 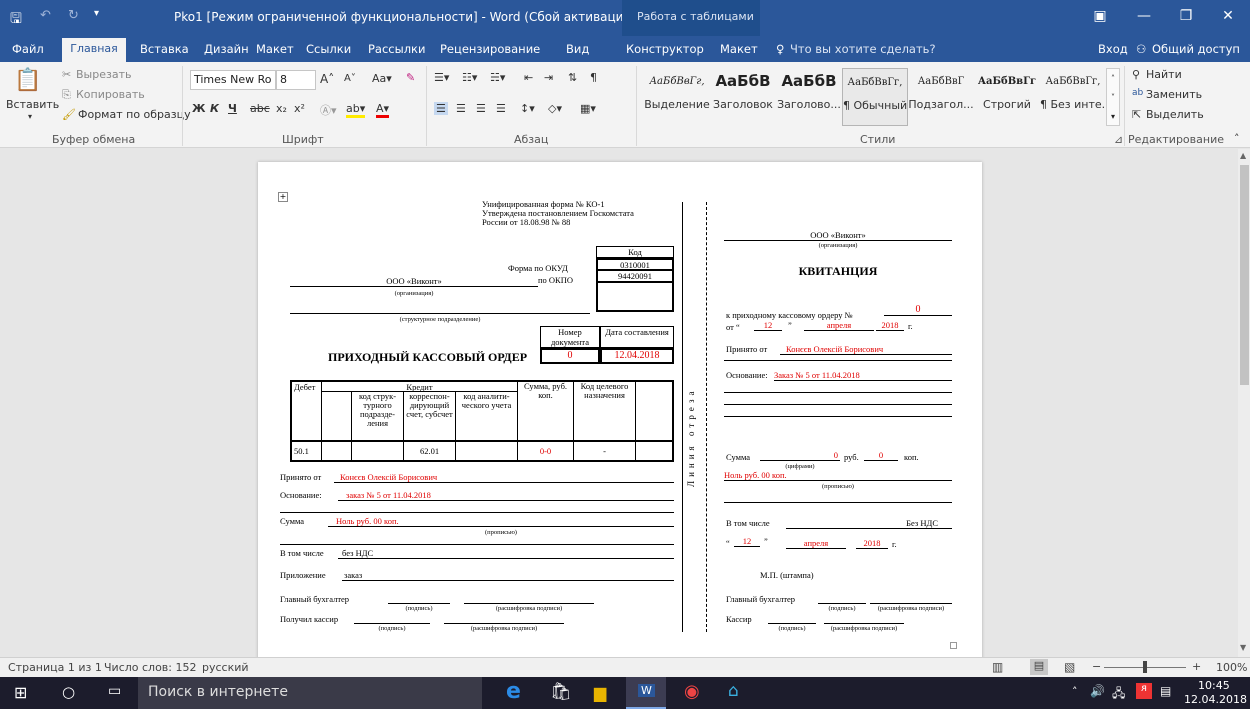 What do you see at coordinates (1144, 16) in the screenshot?
I see `minimize-button: —` at bounding box center [1144, 16].